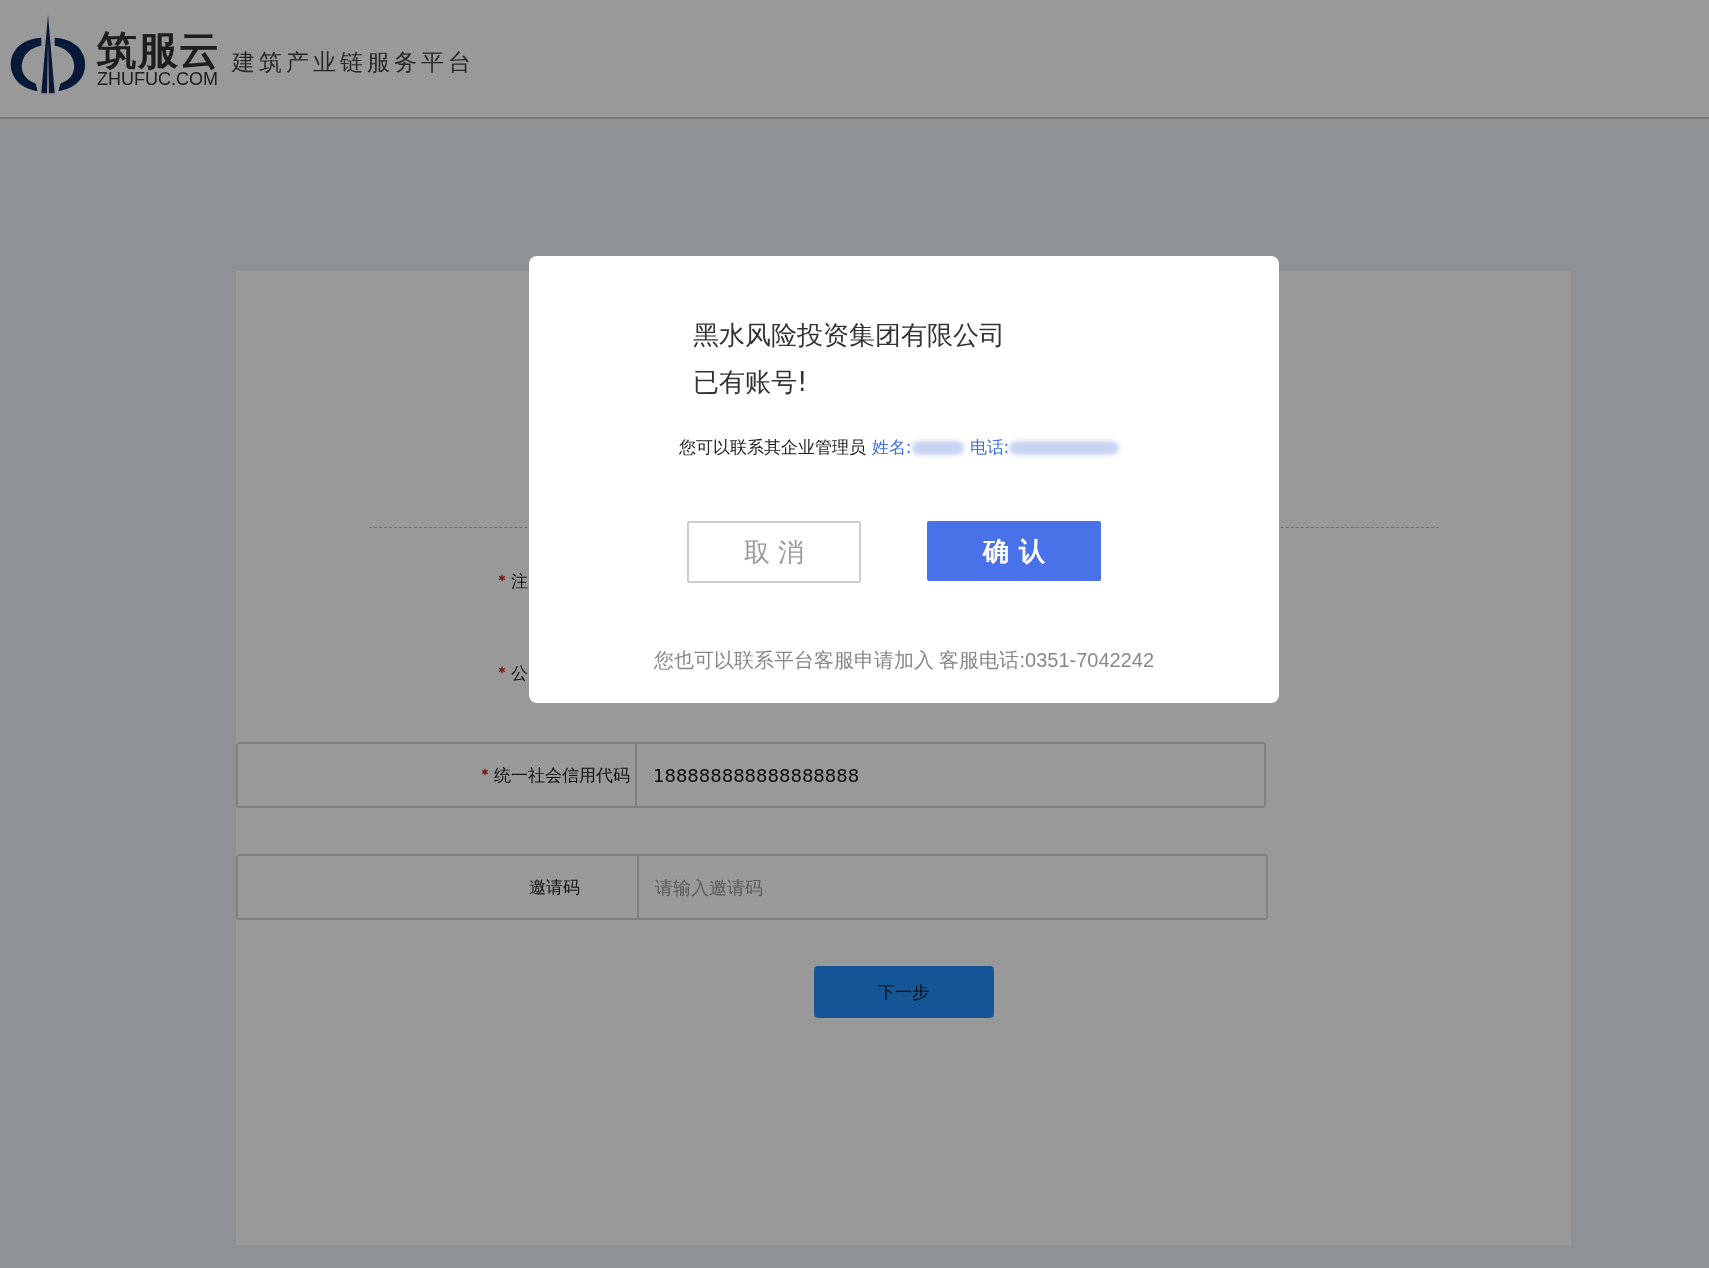  What do you see at coordinates (772, 447) in the screenshot?
I see `contact-text: 您可以联系其企业管理员` at bounding box center [772, 447].